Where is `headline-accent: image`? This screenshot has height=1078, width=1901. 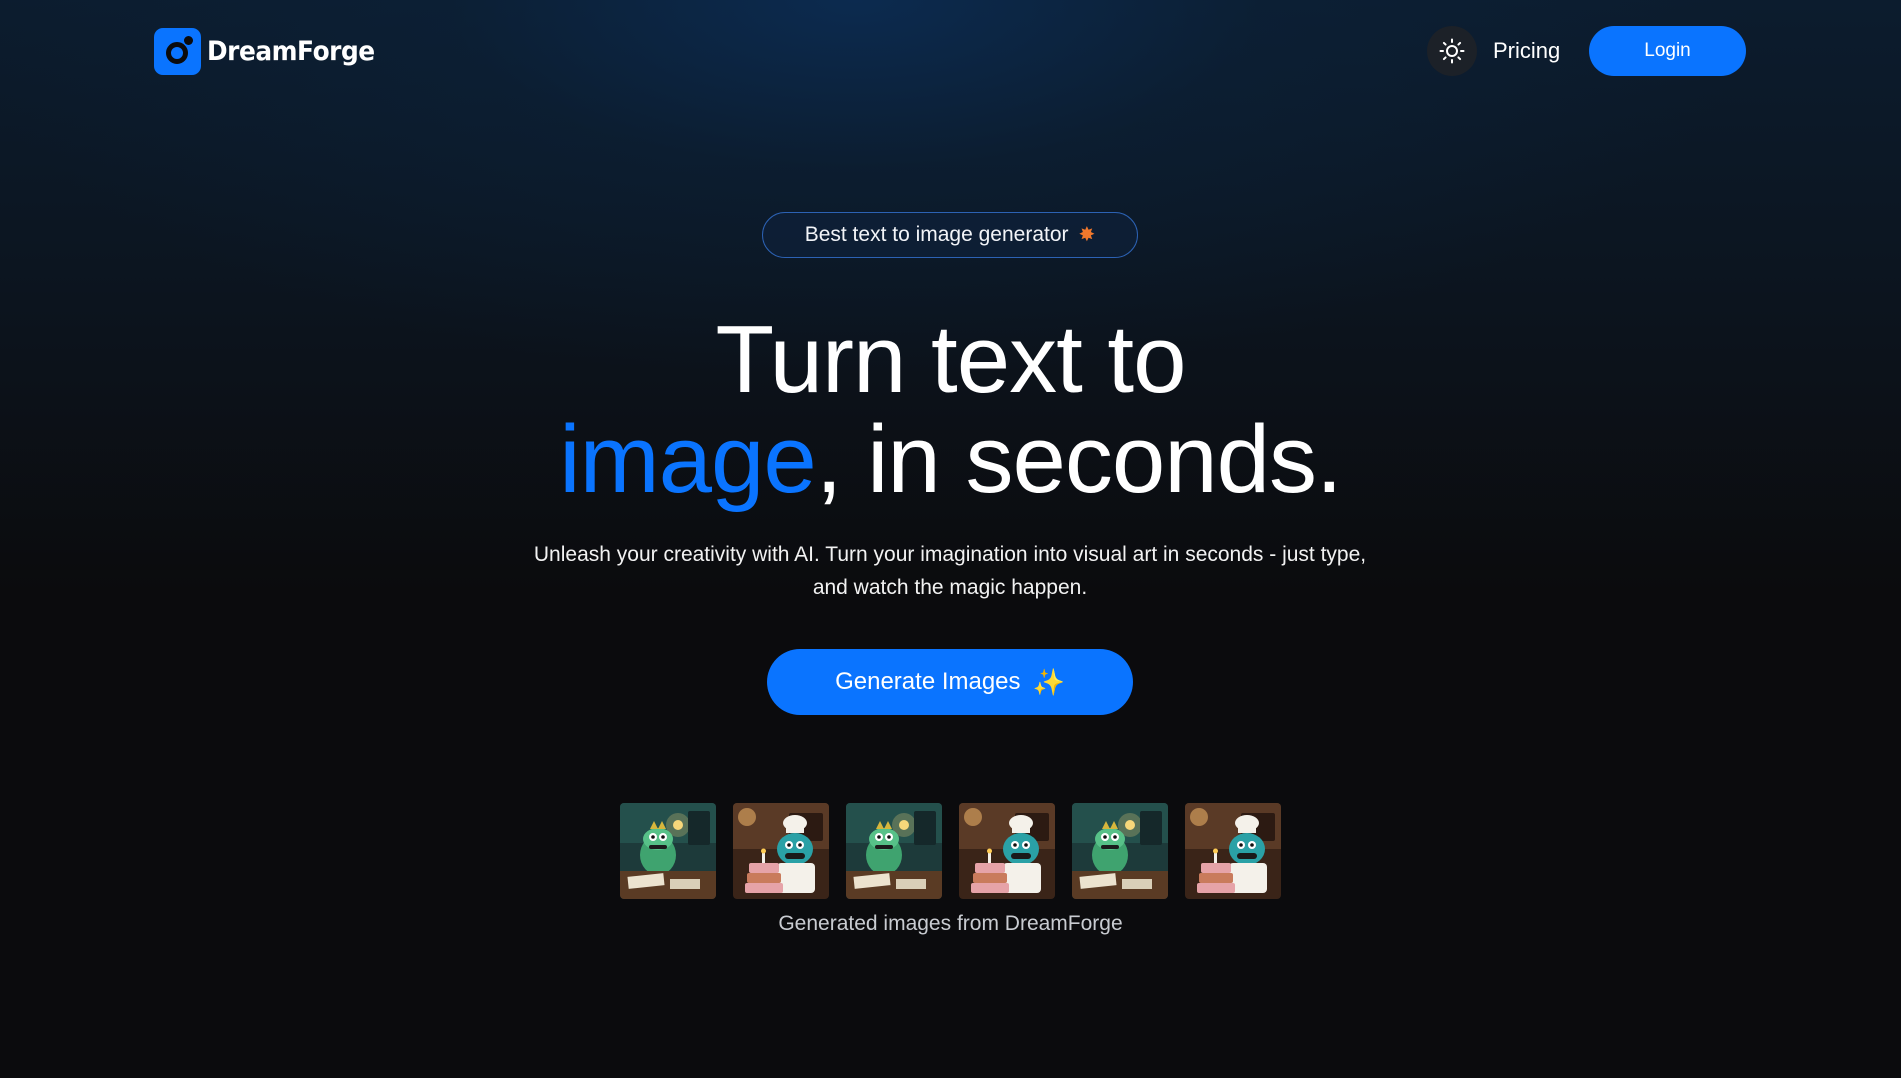
headline-accent: image is located at coordinates (687, 459).